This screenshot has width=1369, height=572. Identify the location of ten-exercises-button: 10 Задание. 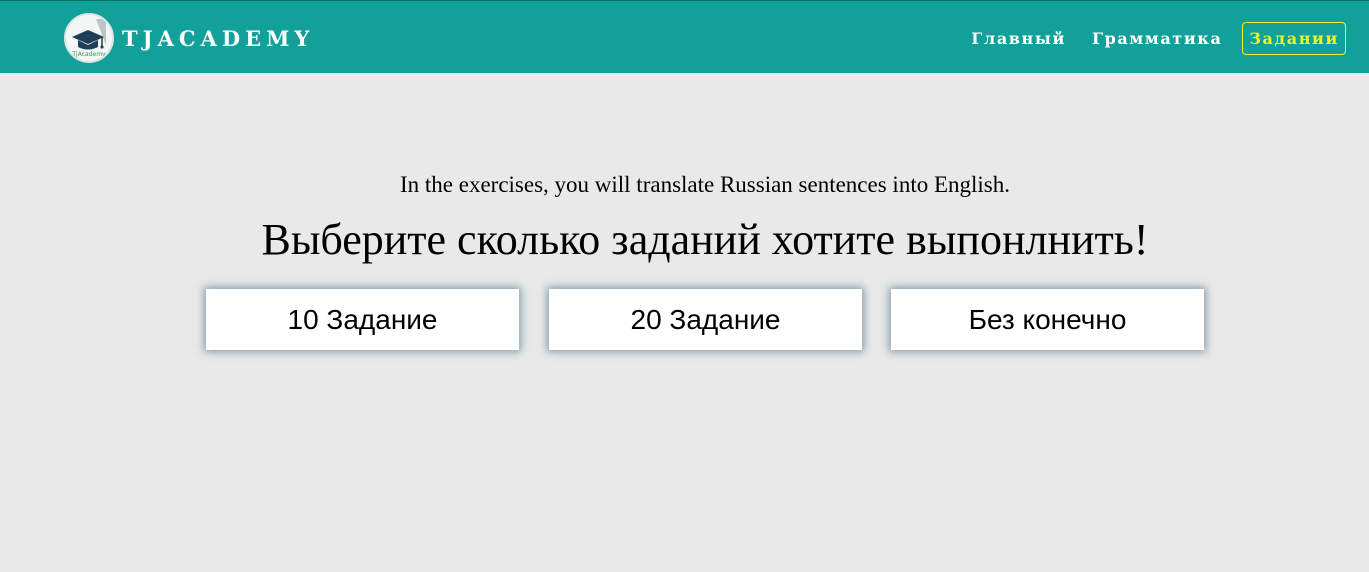
(362, 319).